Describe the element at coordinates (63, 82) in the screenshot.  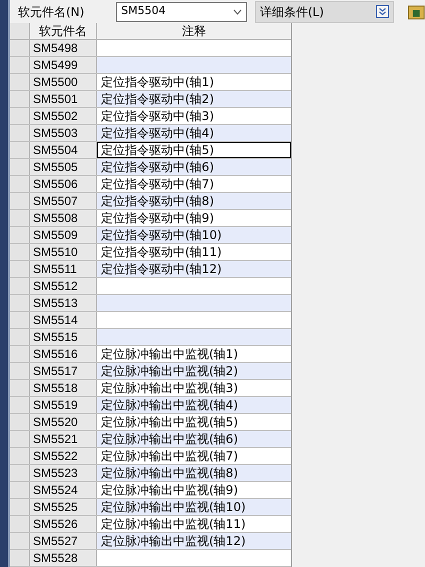
I see `device-cell: SM5500` at that location.